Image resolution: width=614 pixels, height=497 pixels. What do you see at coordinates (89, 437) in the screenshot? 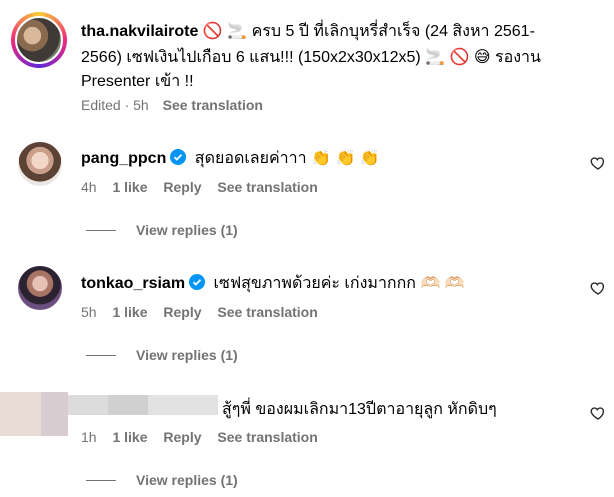
I see `comment-time: 1h` at bounding box center [89, 437].